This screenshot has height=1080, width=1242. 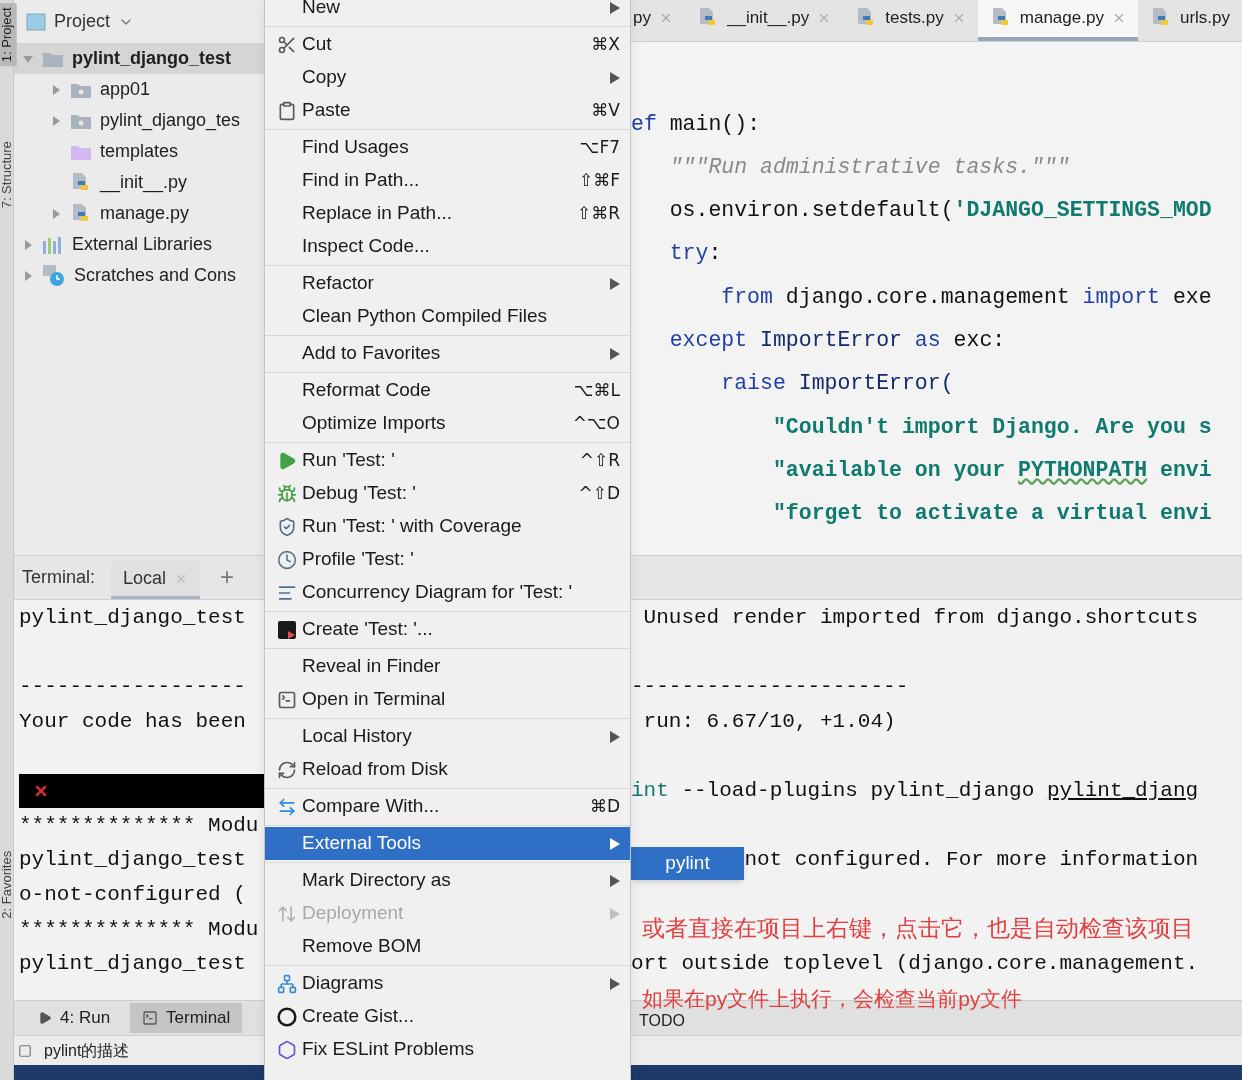 What do you see at coordinates (869, 167) in the screenshot?
I see `code-line: """Run administrative tasks."""` at bounding box center [869, 167].